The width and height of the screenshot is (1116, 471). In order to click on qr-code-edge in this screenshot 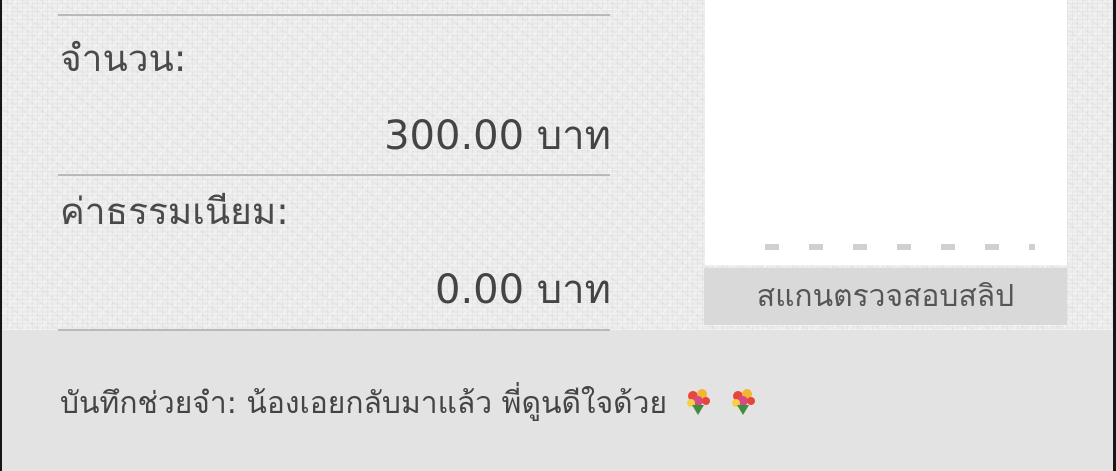, I will do `click(900, 247)`.